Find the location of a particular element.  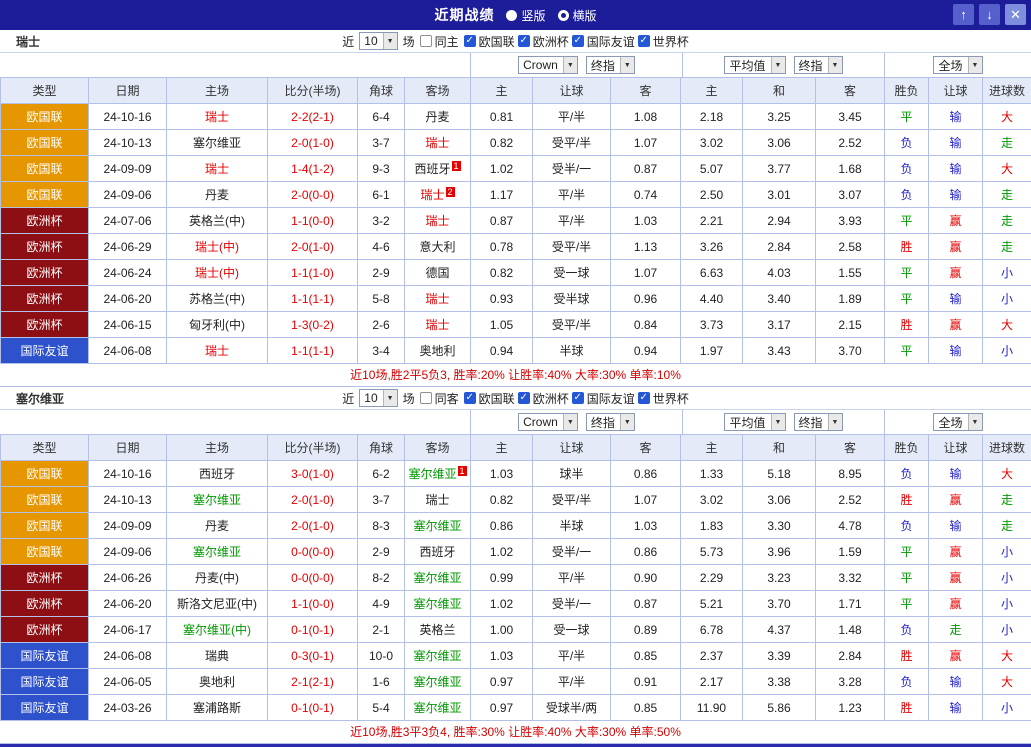

match-type-badge: 国际友谊 is located at coordinates (45, 351).